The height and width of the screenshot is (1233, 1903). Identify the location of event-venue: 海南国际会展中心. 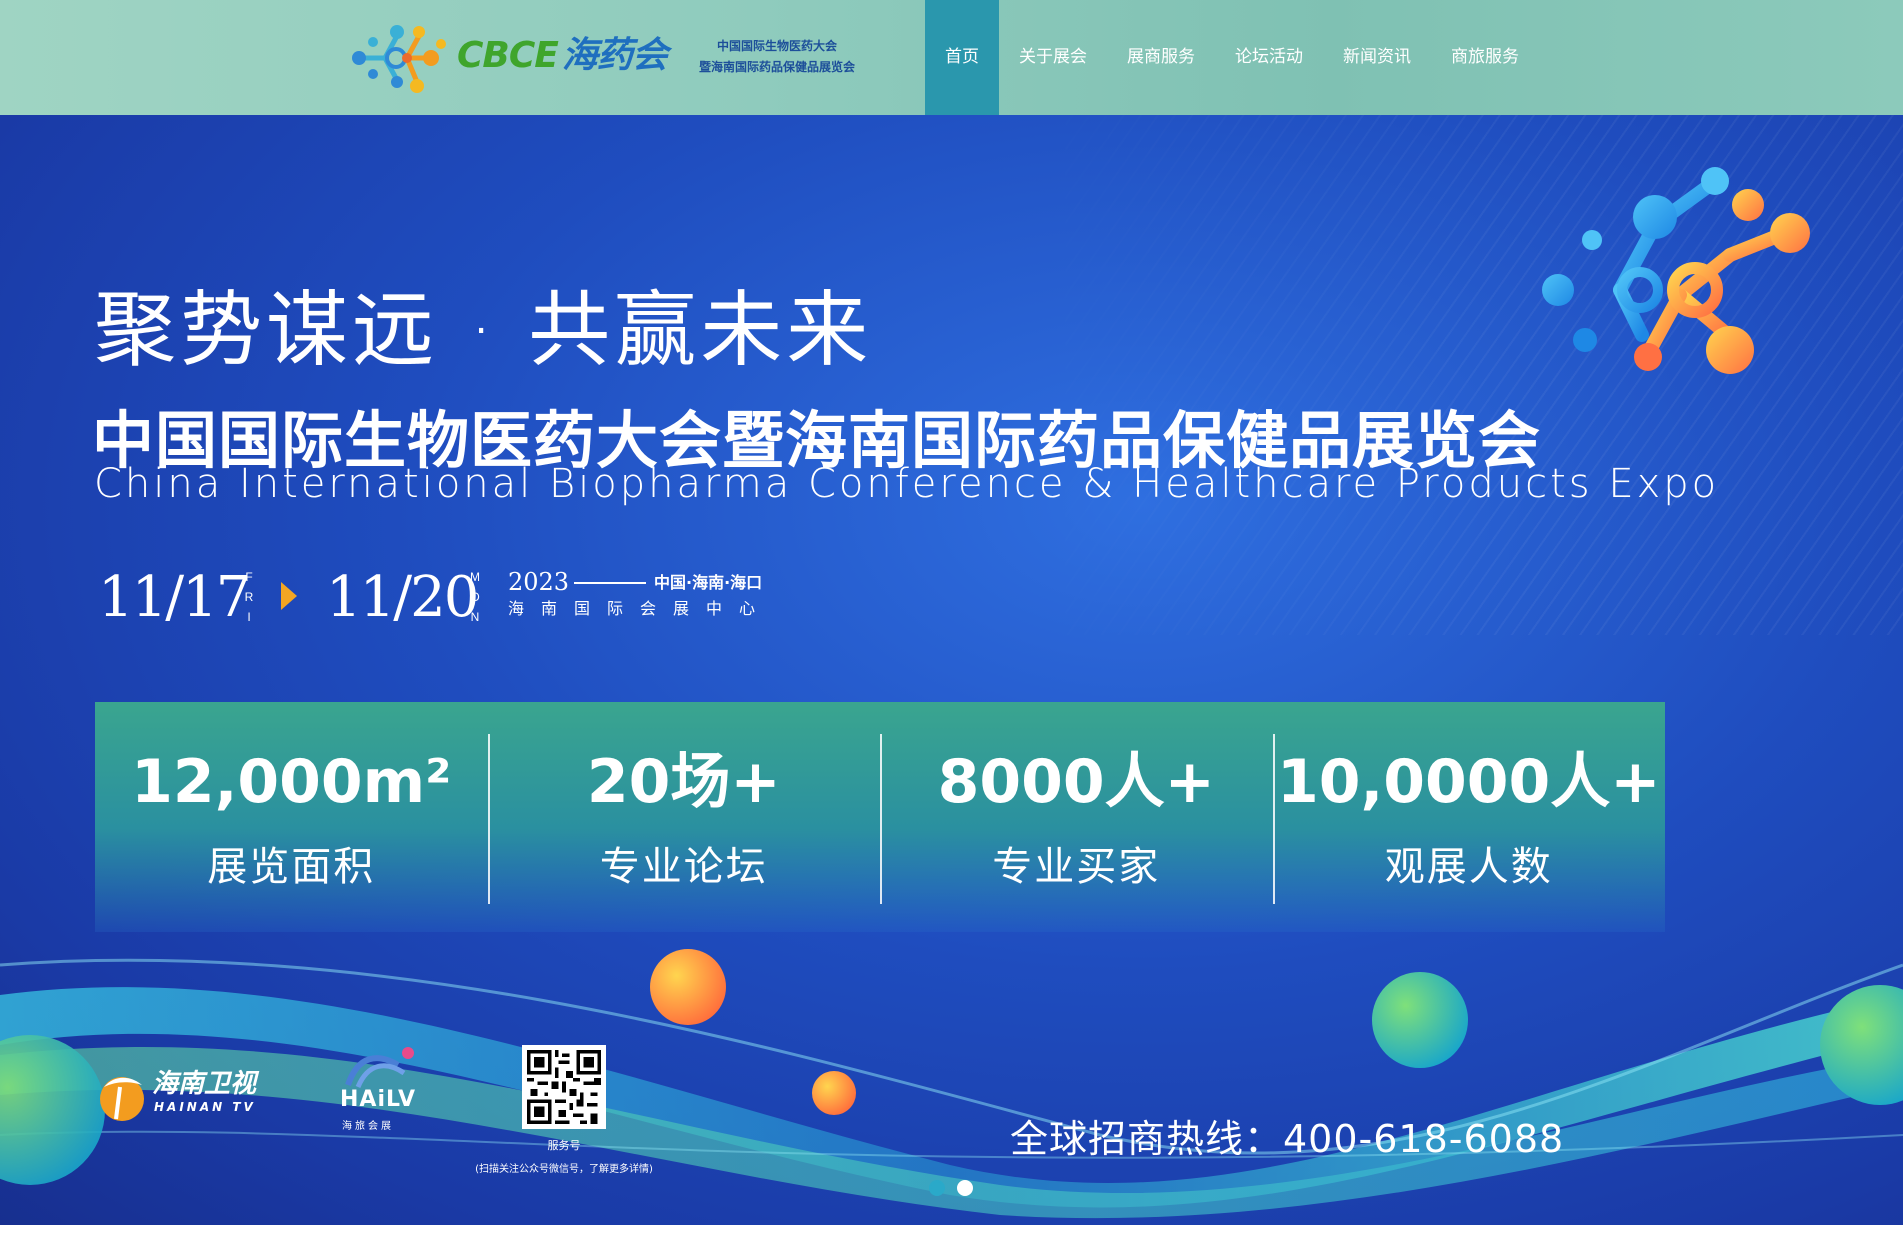
(640, 608).